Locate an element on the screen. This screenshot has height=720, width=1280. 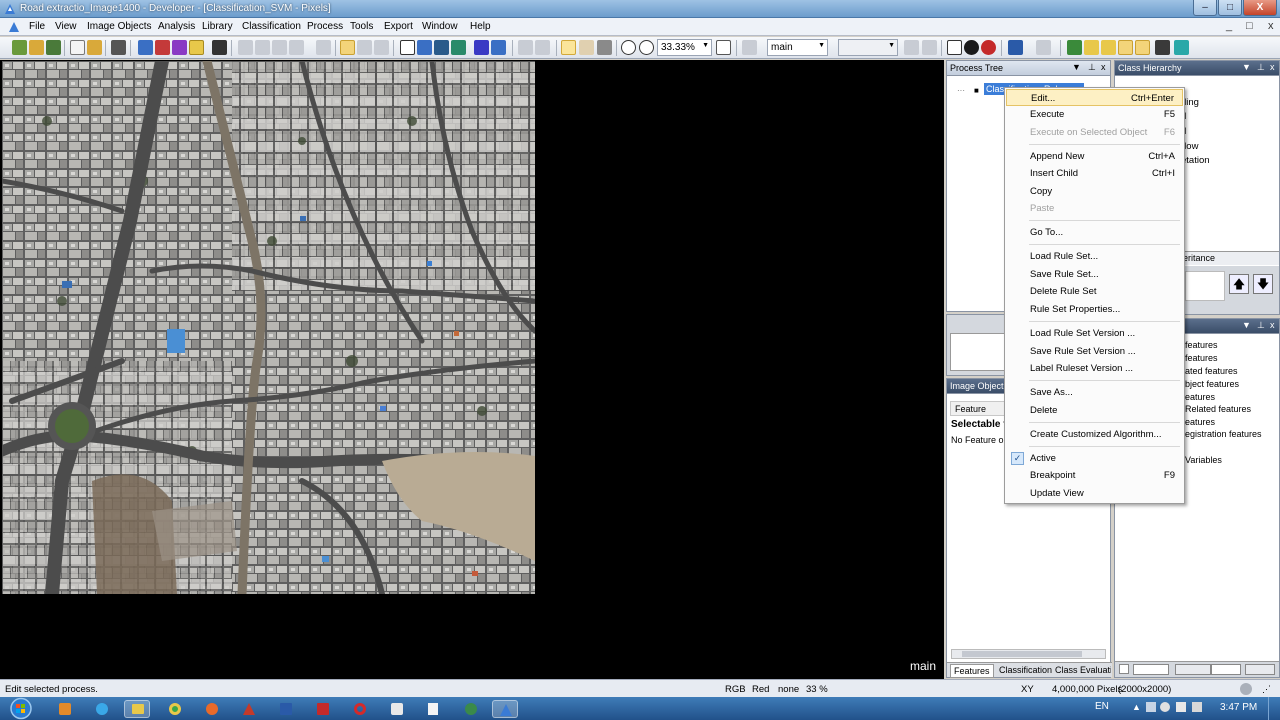
tray-expand-icon: ▲ is located at coordinates (1136, 707).